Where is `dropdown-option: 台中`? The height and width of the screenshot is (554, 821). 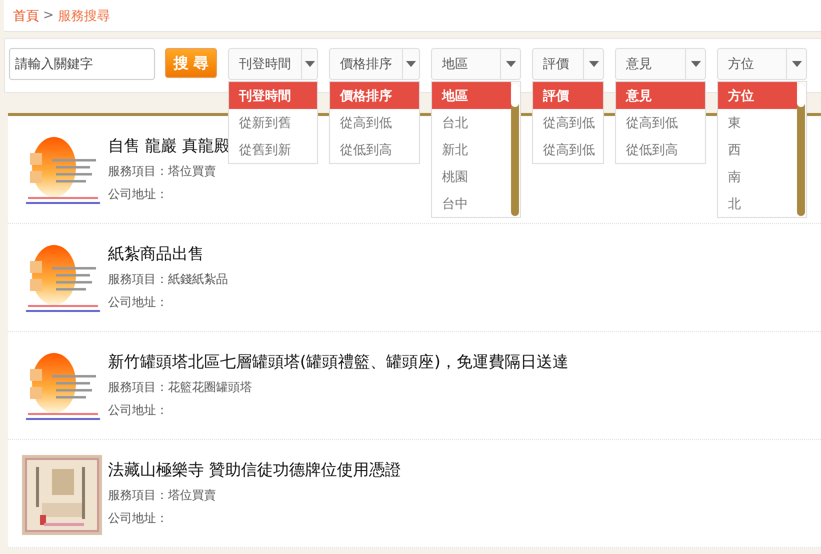 dropdown-option: 台中 is located at coordinates (471, 203).